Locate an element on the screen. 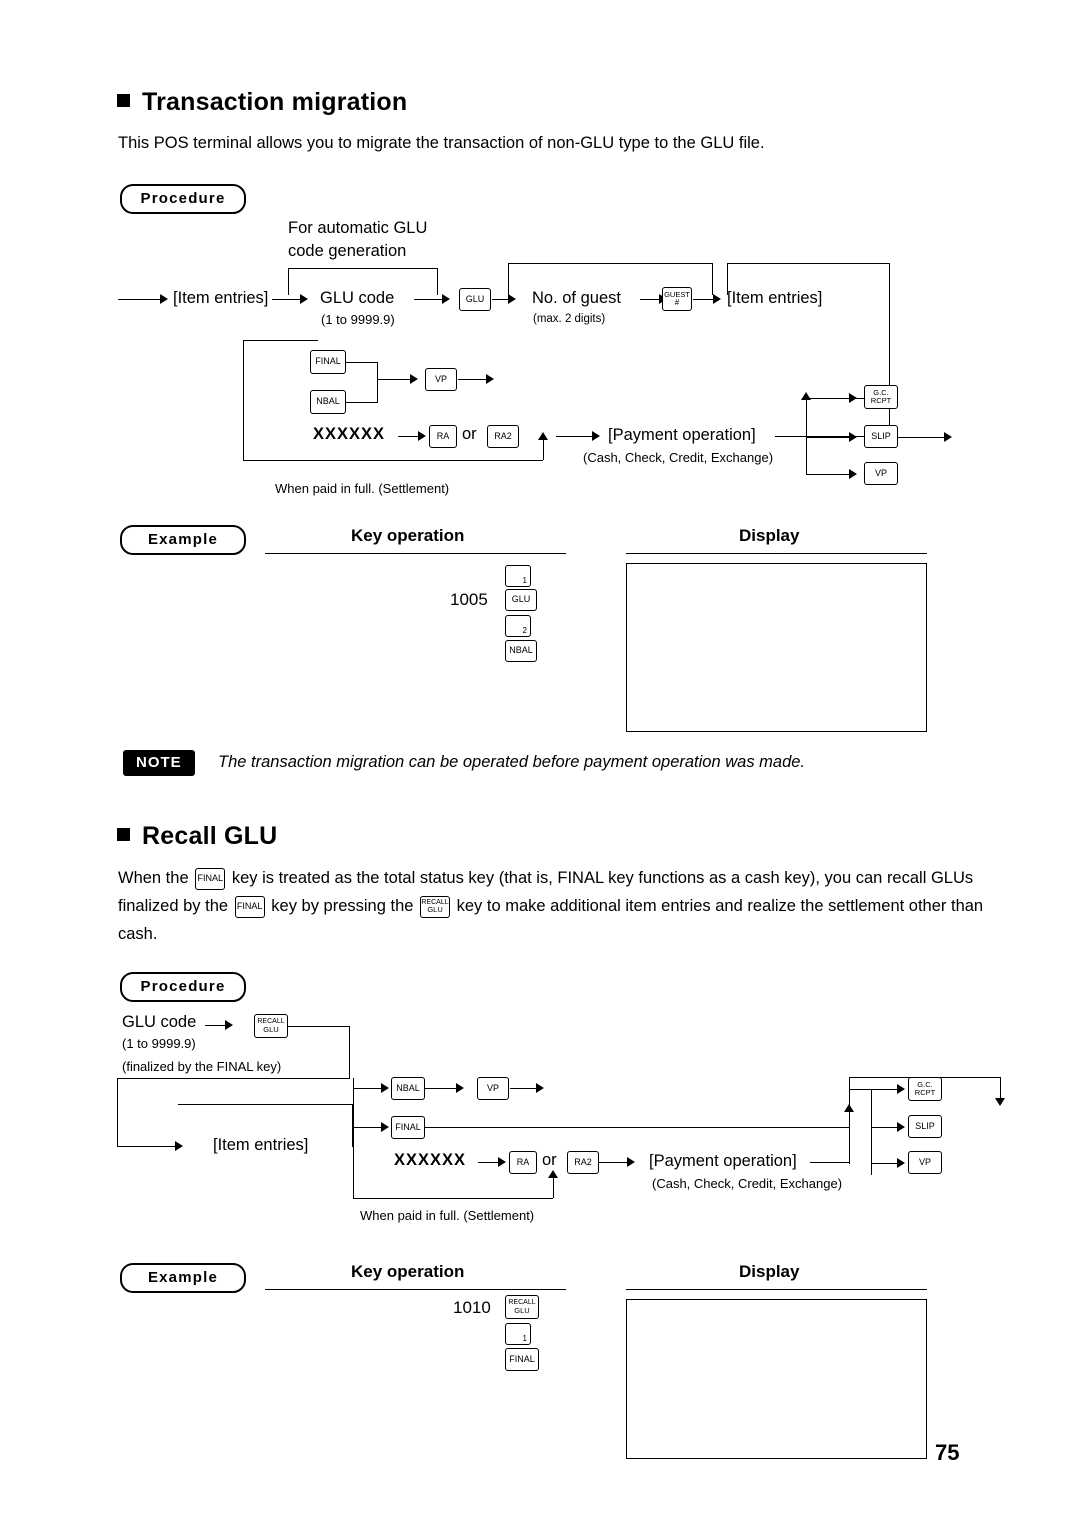 The height and width of the screenshot is (1526, 1080). key-vp-2: VP is located at coordinates (881, 473).